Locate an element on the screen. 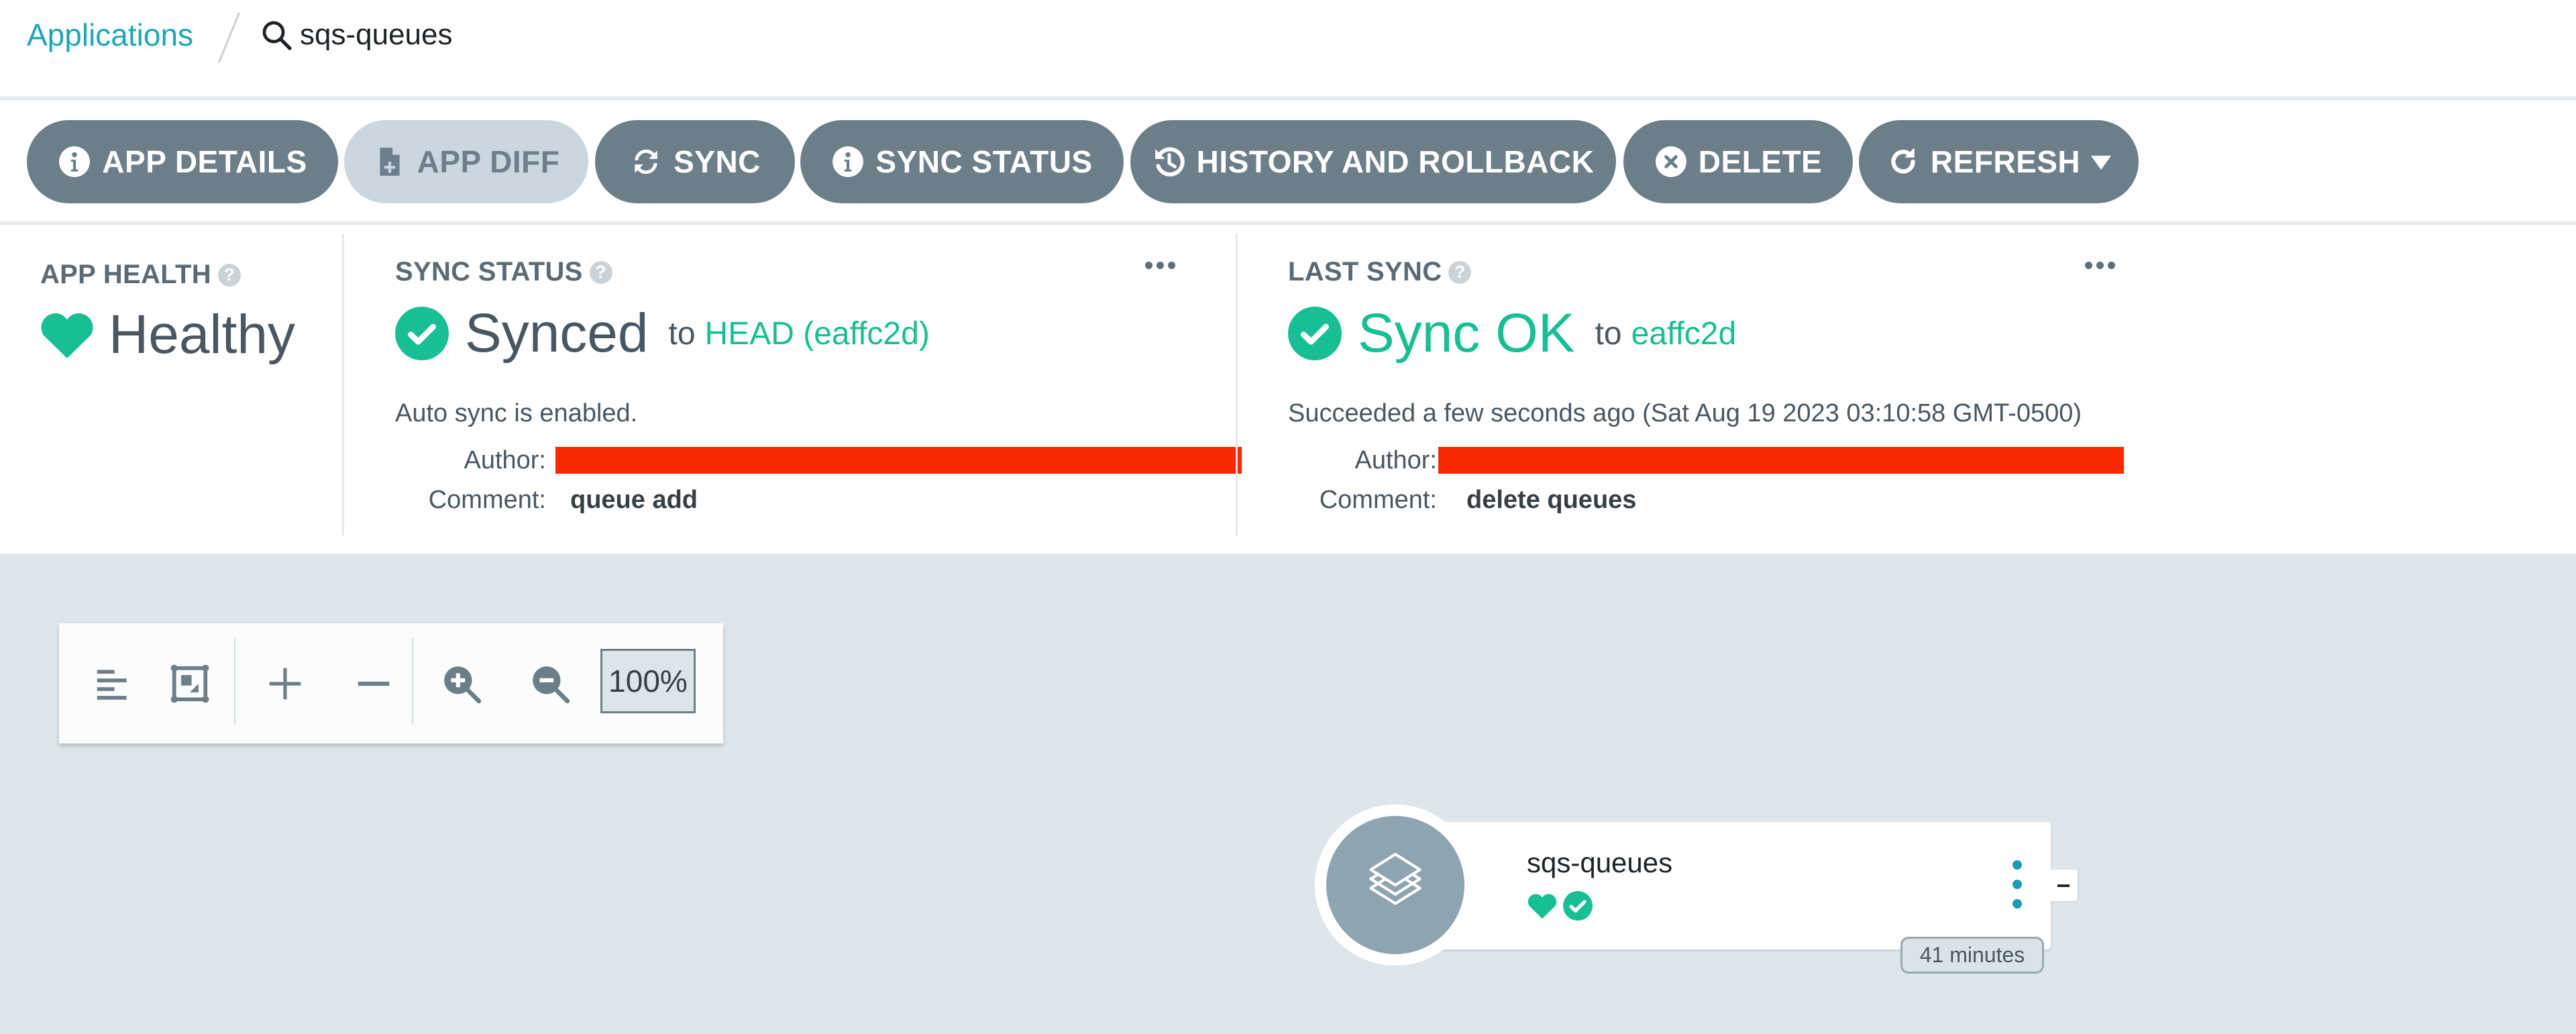 Image resolution: width=2576 pixels, height=1034 pixels. zoom-in-button is located at coordinates (461, 683).